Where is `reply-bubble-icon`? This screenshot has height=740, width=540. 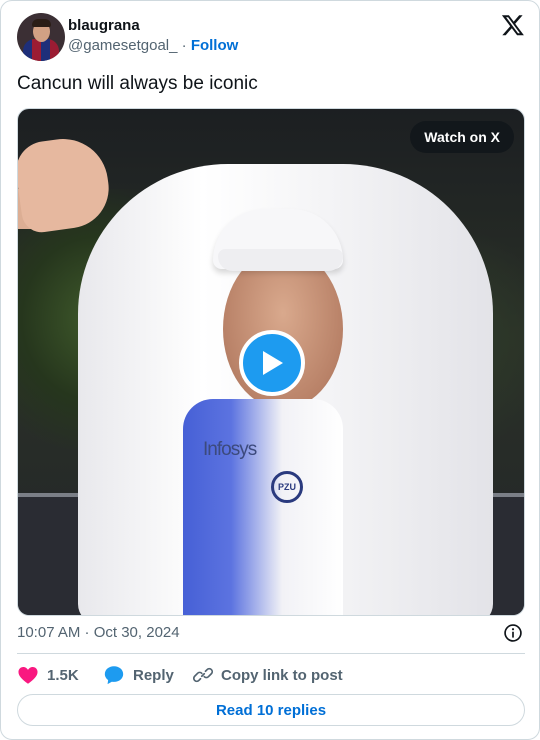
reply-bubble-icon is located at coordinates (114, 675).